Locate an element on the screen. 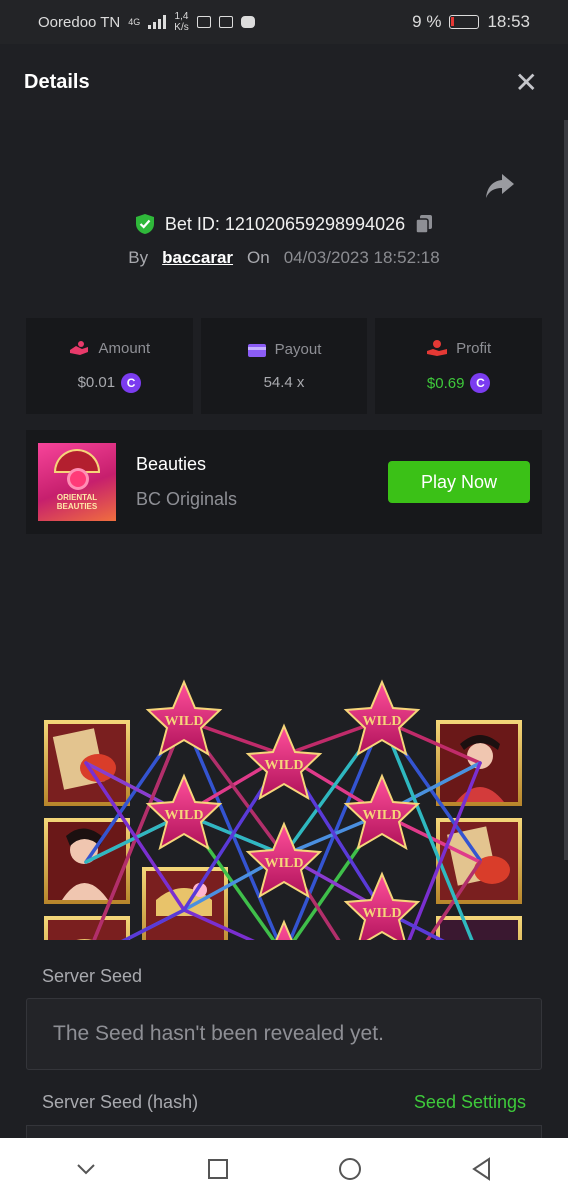  status-bar: Ooredoo TN 4G 1,4 K/s 9 % 18:53 is located at coordinates (284, 22).